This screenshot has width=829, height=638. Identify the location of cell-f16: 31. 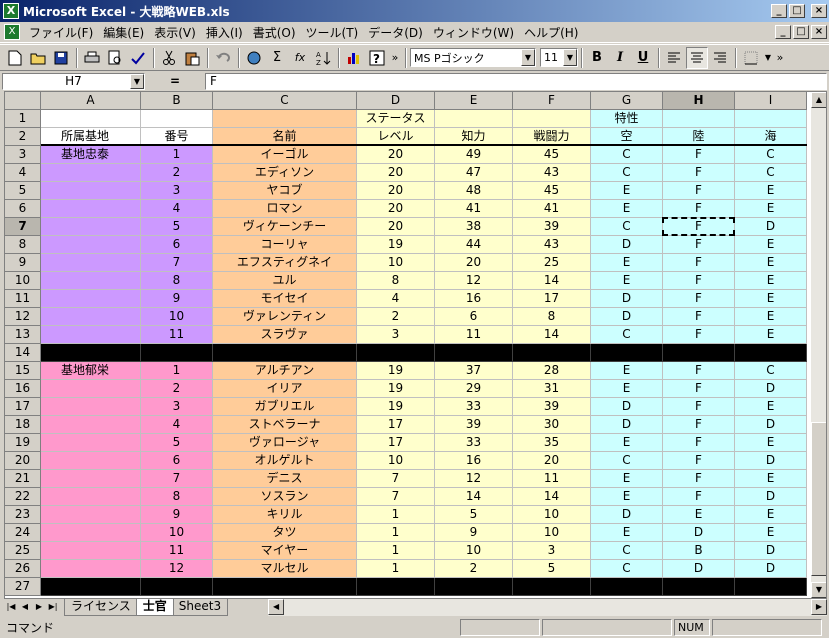
(552, 389).